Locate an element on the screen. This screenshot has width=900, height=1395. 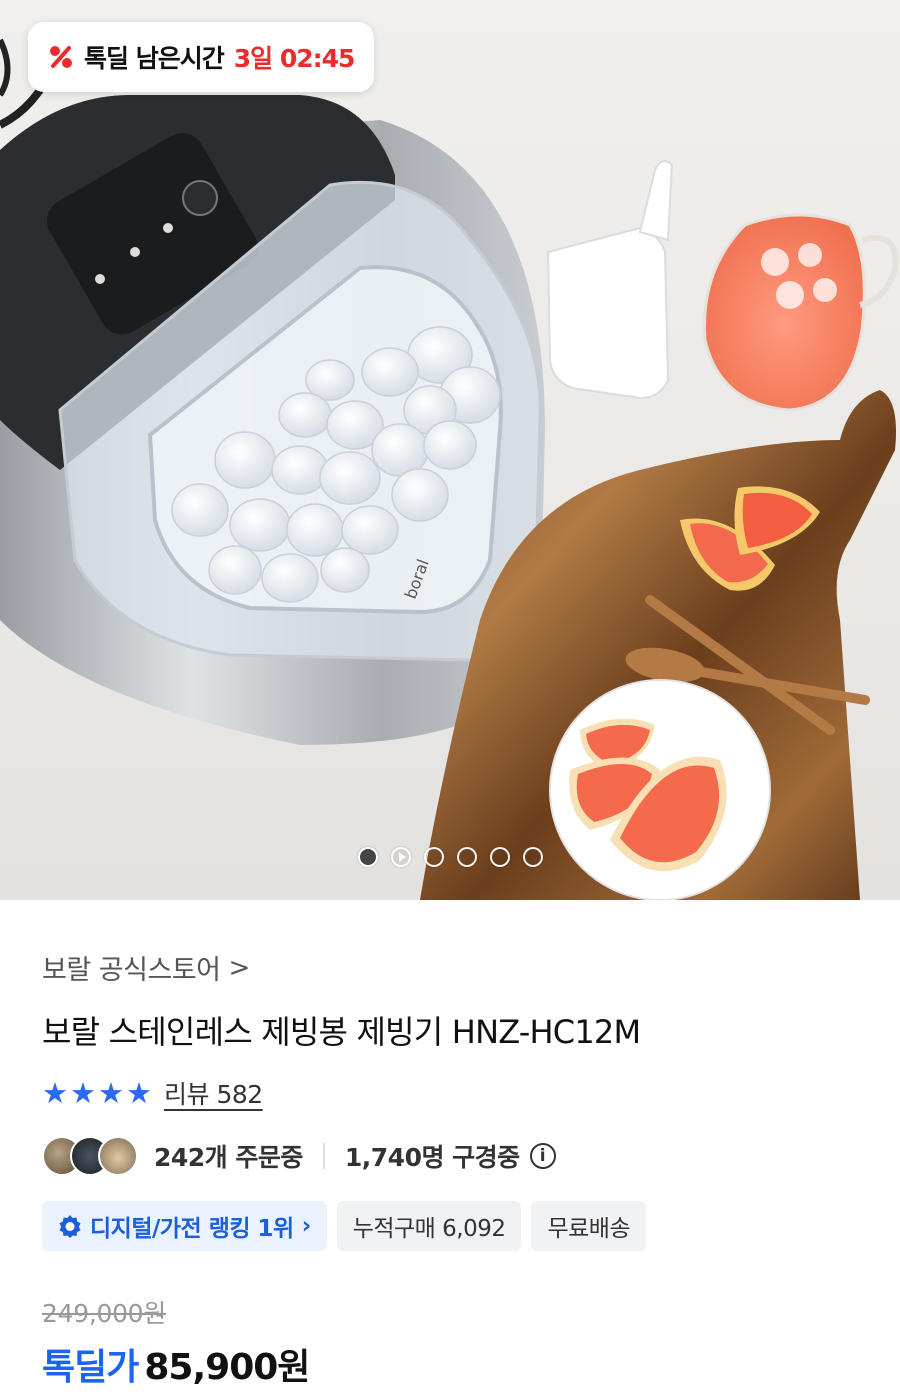
chevron-right-icon: › is located at coordinates (306, 1226).